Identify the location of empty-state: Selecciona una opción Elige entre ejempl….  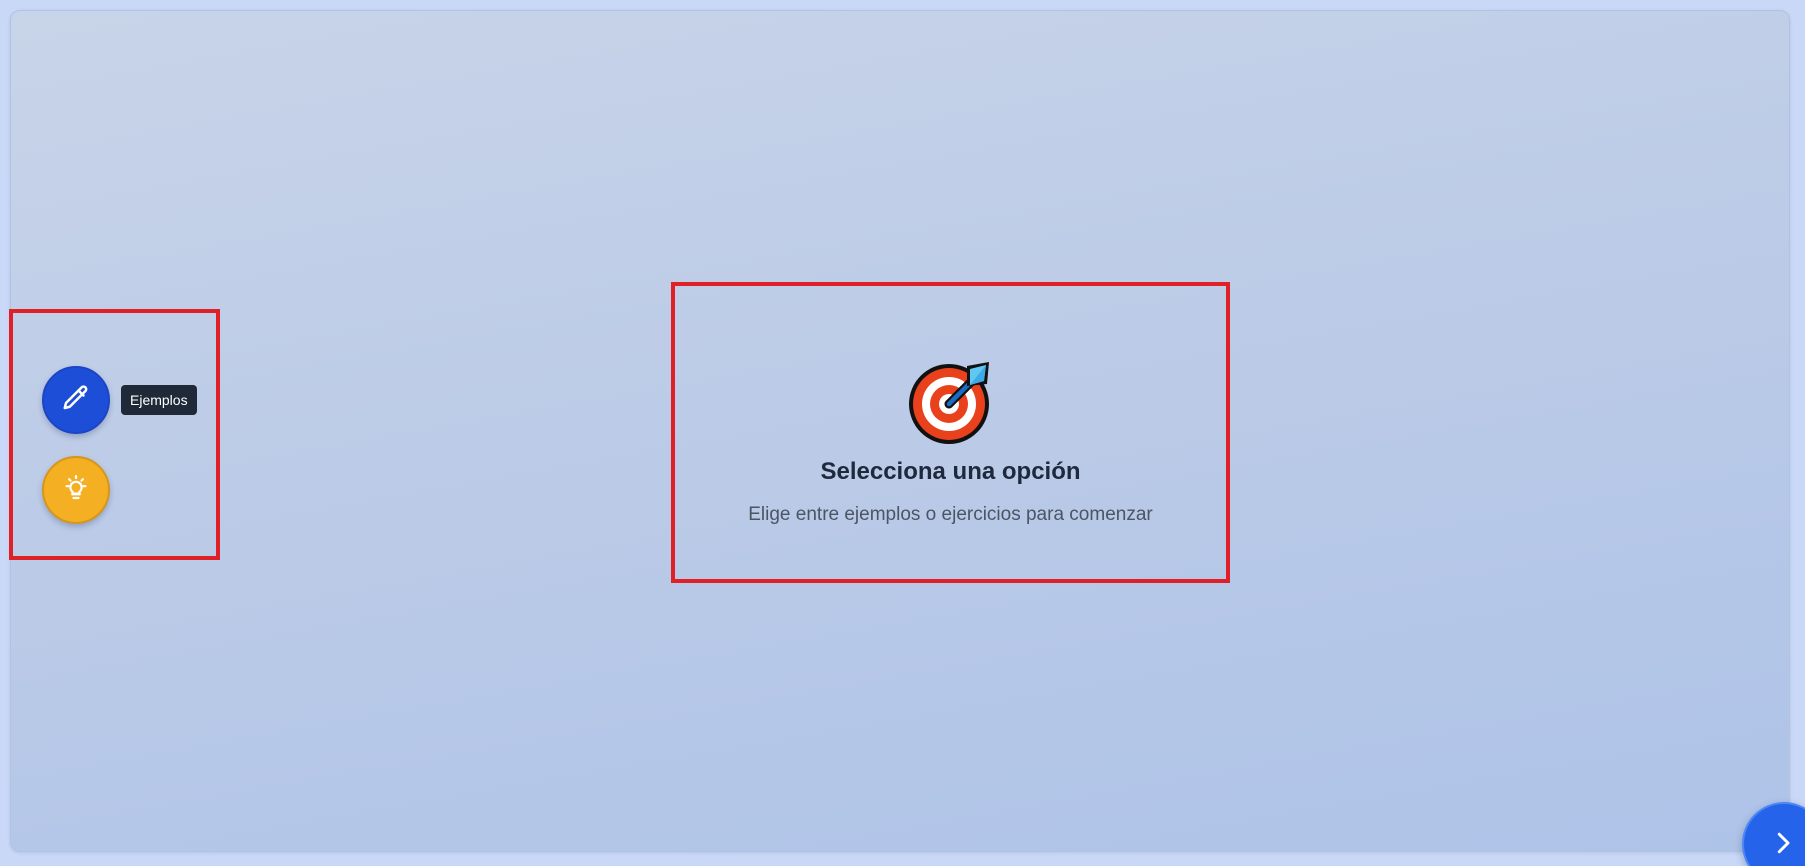
(950, 432).